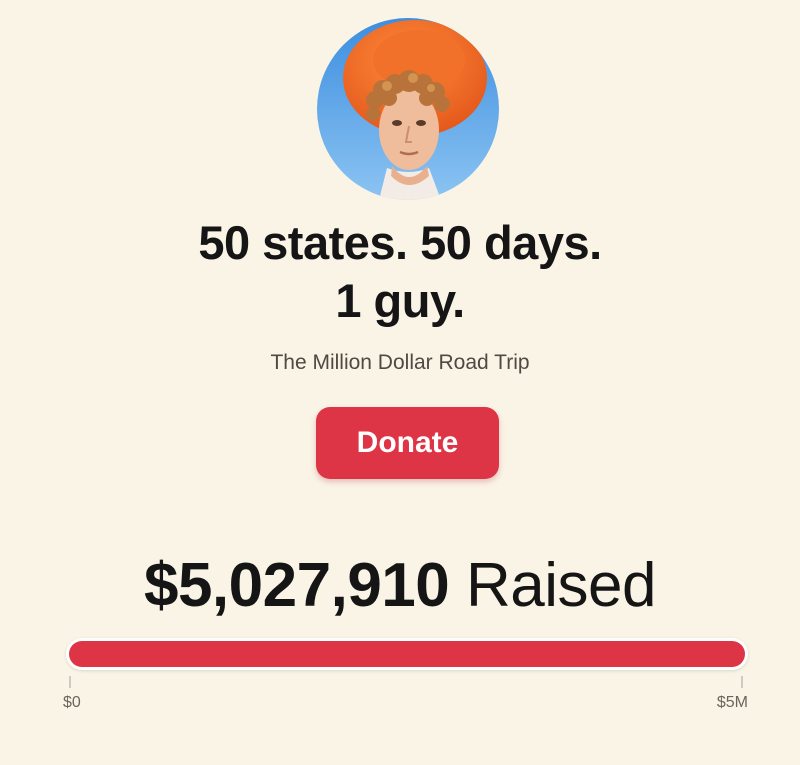  I want to click on raised-total: $5,027,910 Raised, so click(400, 586).